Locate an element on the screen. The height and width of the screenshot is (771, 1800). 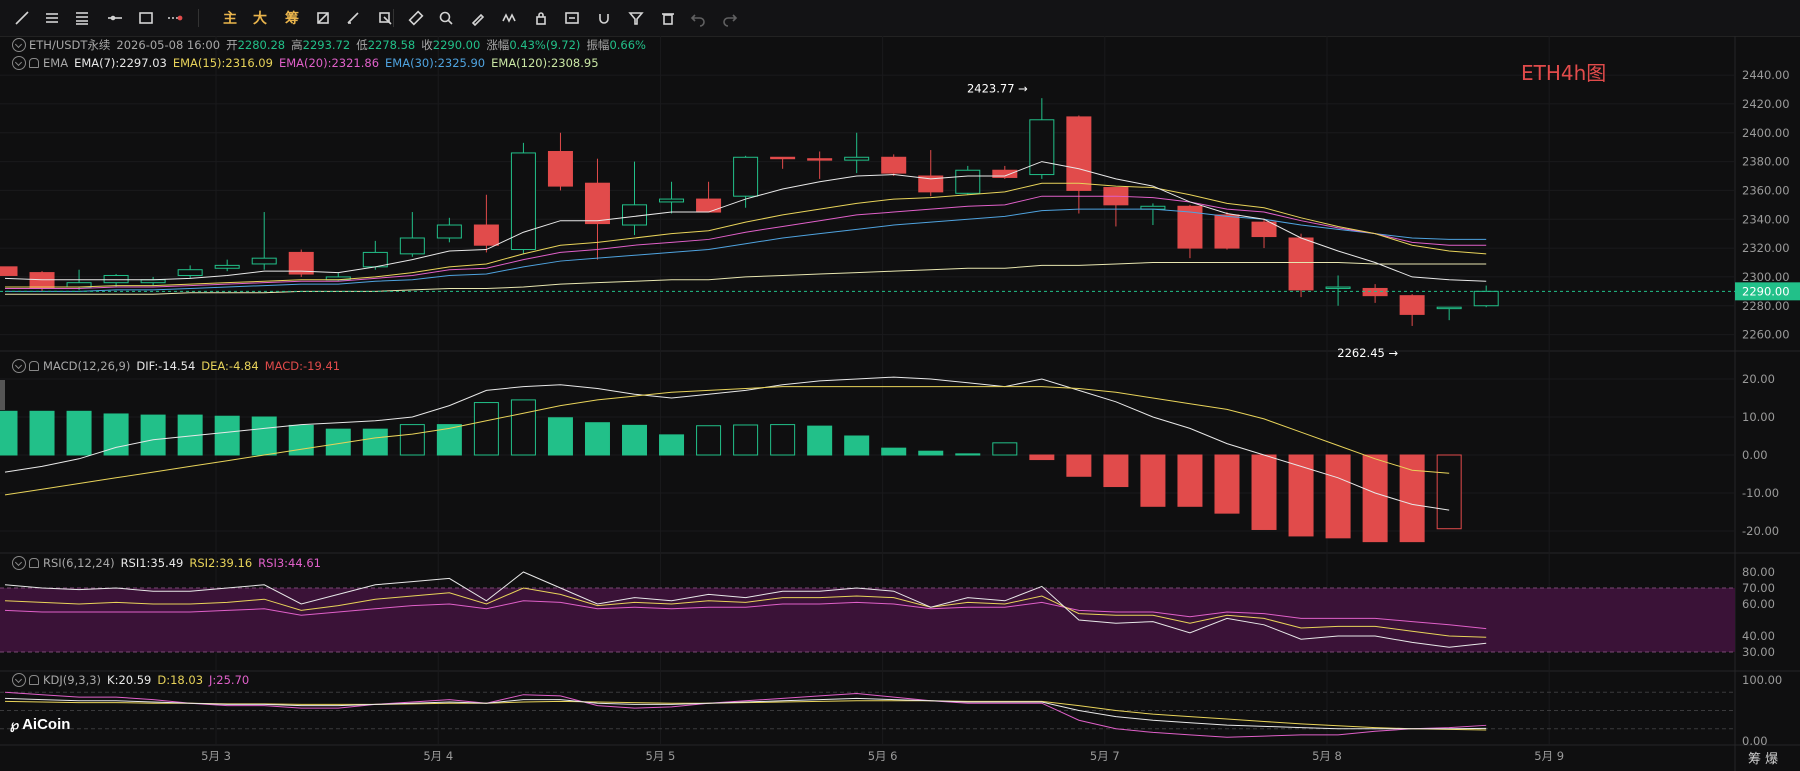
magnet-icon is located at coordinates (604, 18).